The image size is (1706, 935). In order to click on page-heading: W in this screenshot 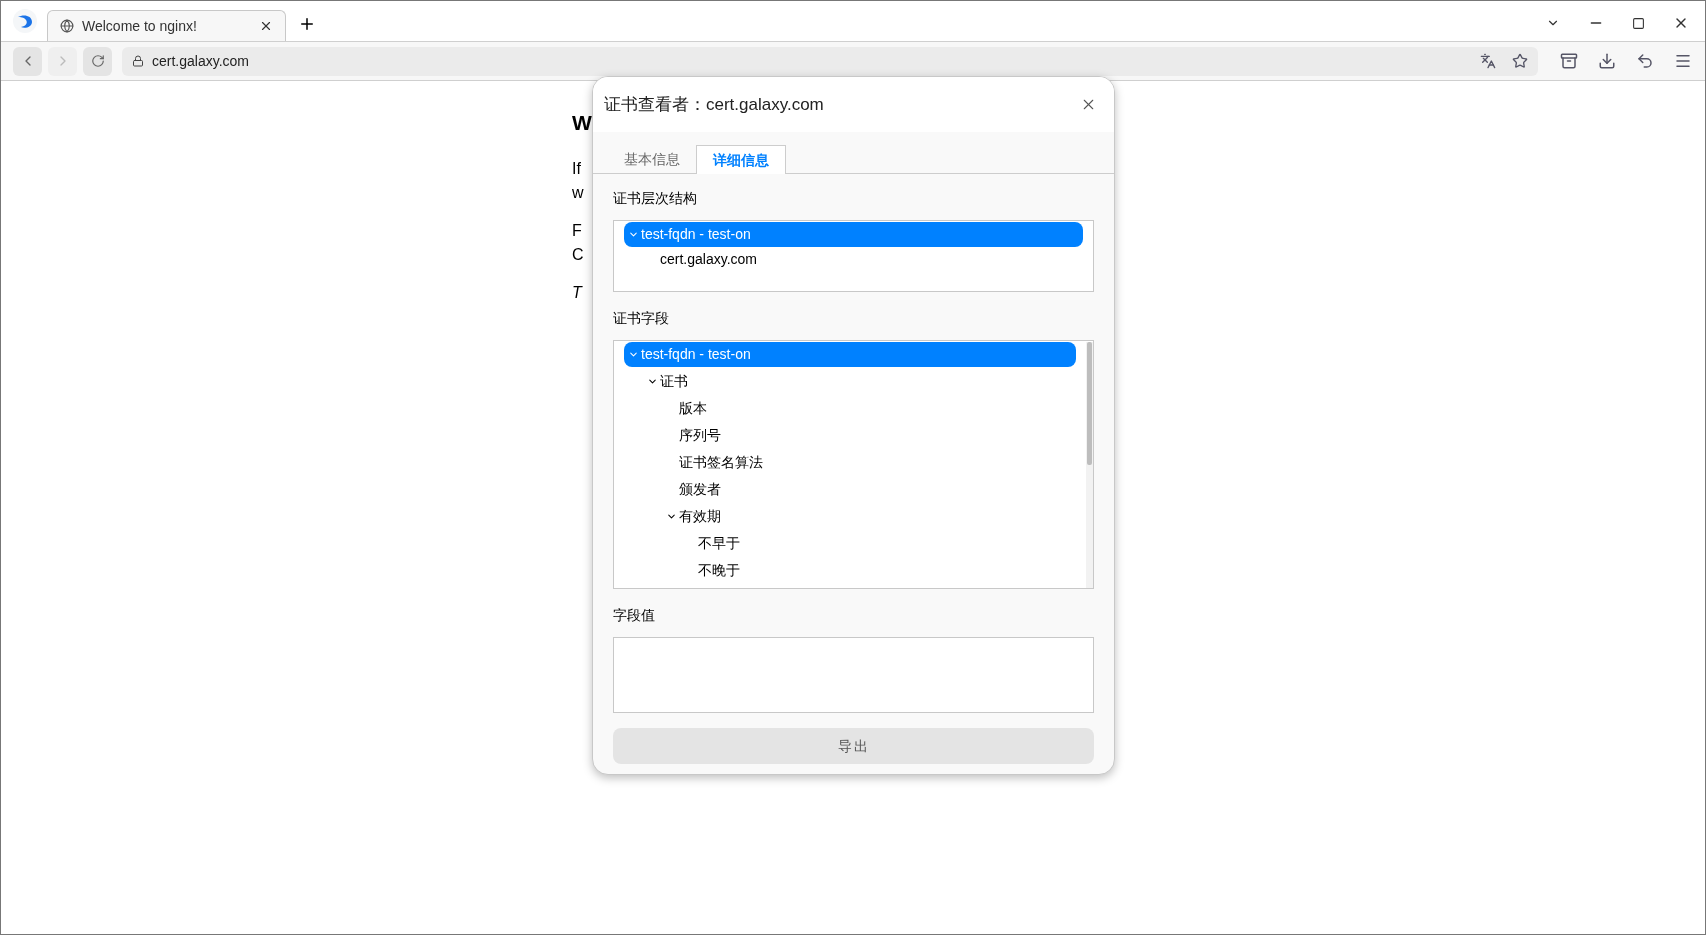, I will do `click(582, 123)`.